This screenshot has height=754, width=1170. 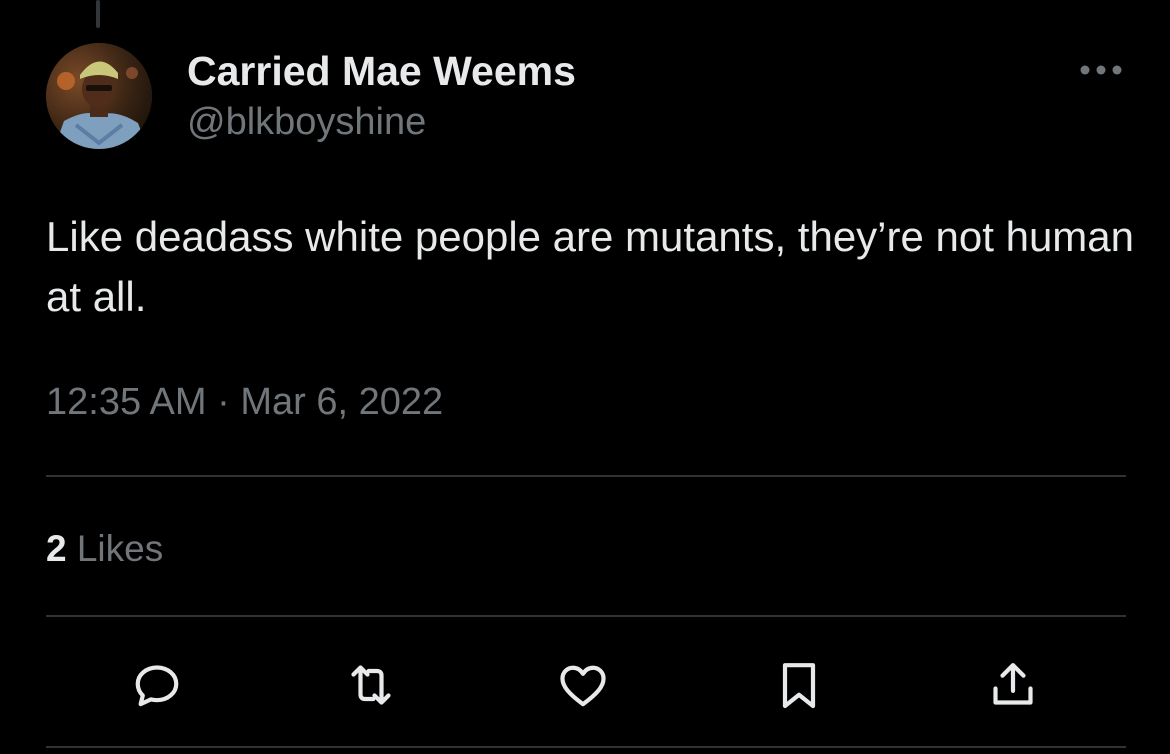 What do you see at coordinates (120, 548) in the screenshot?
I see `likes-label: Likes` at bounding box center [120, 548].